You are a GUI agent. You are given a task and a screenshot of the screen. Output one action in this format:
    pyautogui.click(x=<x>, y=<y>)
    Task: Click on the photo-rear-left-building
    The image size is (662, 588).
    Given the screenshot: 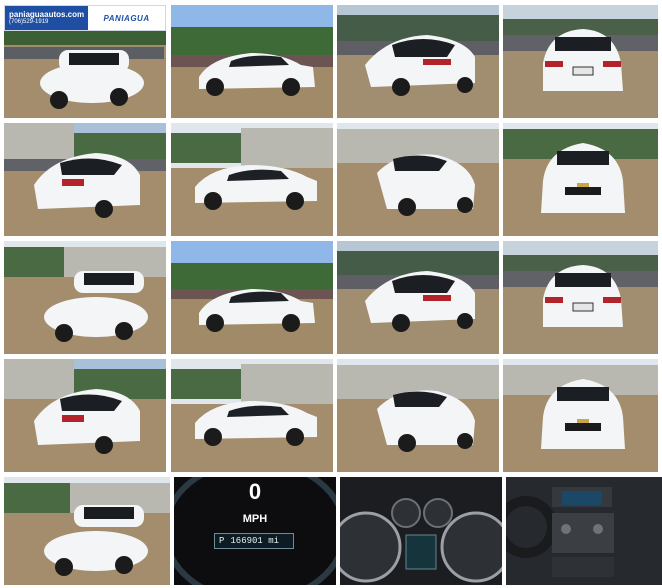 What is the action you would take?
    pyautogui.click(x=85, y=179)
    